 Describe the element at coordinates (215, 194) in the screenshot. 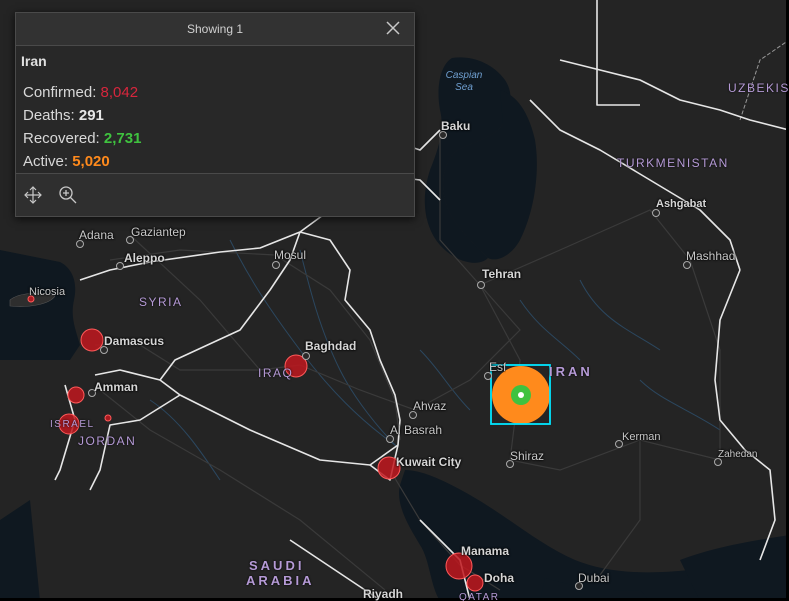

I see `popup-footer` at that location.